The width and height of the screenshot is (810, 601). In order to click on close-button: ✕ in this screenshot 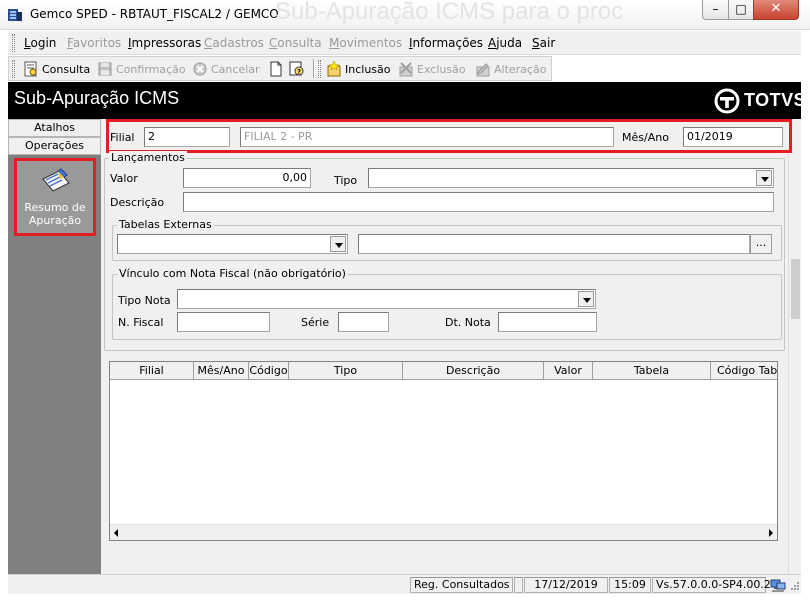, I will do `click(776, 10)`.